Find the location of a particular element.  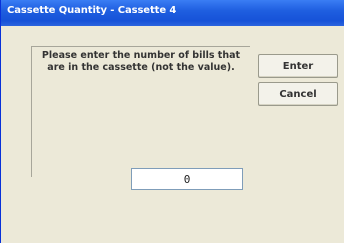

title-bar: Cassette Quantity - Cassette 4 is located at coordinates (172, 13).